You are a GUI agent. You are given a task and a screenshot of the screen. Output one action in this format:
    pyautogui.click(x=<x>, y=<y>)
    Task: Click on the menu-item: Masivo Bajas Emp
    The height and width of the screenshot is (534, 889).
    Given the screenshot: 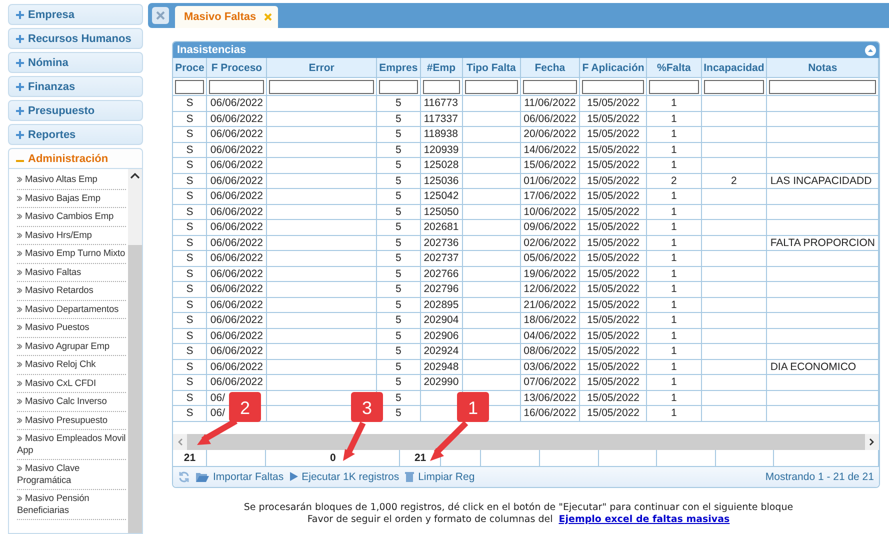 What is the action you would take?
    pyautogui.click(x=71, y=199)
    